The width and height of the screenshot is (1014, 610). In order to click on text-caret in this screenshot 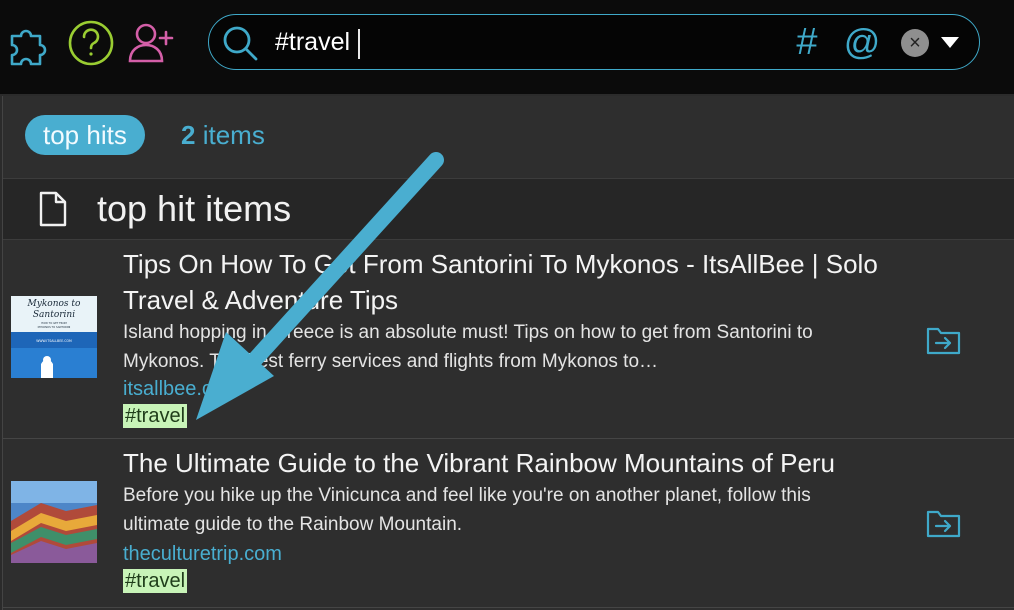, I will do `click(359, 44)`.